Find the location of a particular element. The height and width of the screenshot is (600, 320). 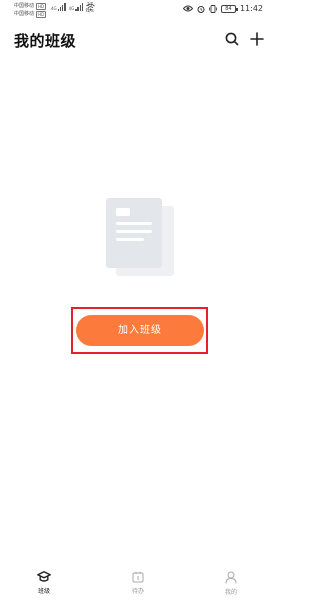

app-header: 我的班级 is located at coordinates (138, 39).